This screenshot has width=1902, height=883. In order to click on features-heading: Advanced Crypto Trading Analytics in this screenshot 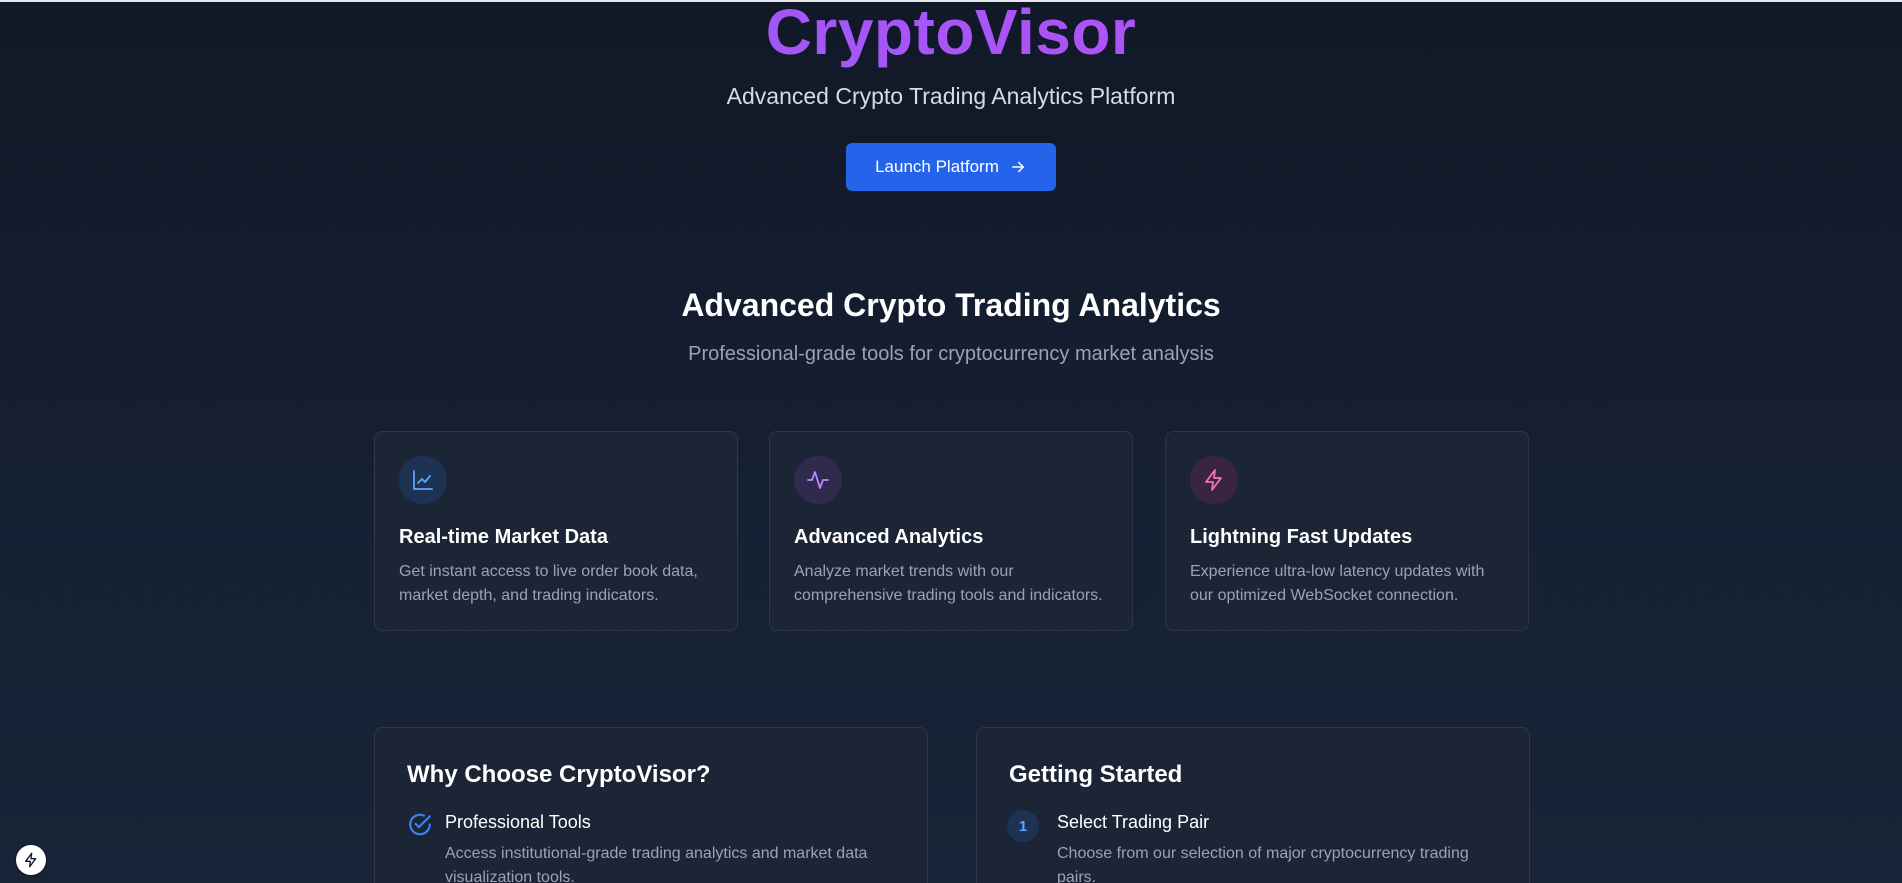, I will do `click(951, 305)`.